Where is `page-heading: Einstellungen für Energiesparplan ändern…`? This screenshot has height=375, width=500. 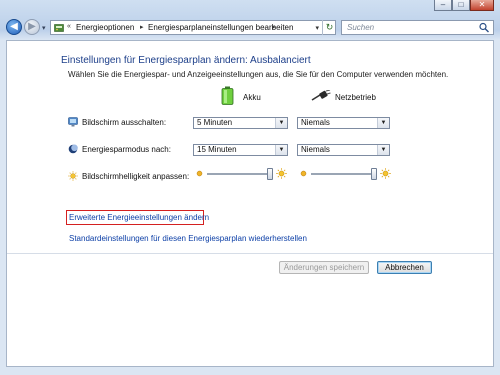 page-heading: Einstellungen für Energiesparplan ändern… is located at coordinates (186, 60).